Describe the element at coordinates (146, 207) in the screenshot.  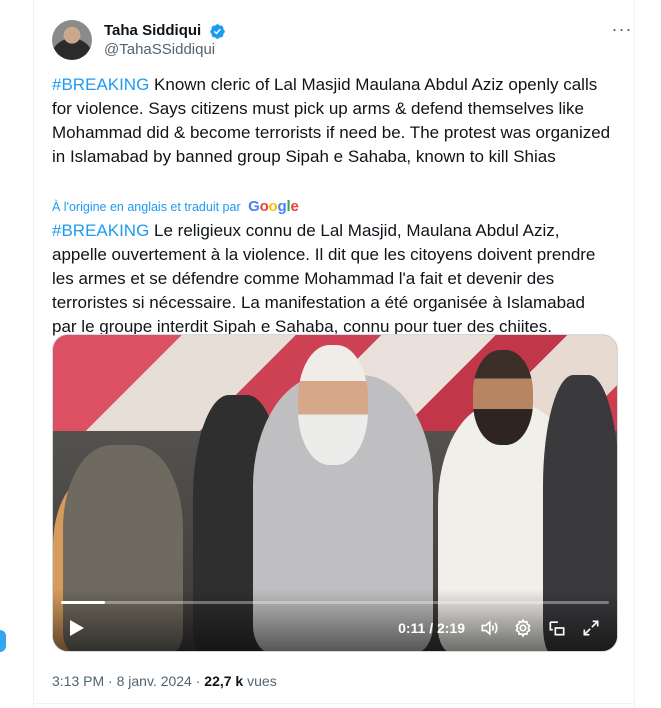
I see `translation-note-text: À l'origine en anglais et traduit par` at that location.